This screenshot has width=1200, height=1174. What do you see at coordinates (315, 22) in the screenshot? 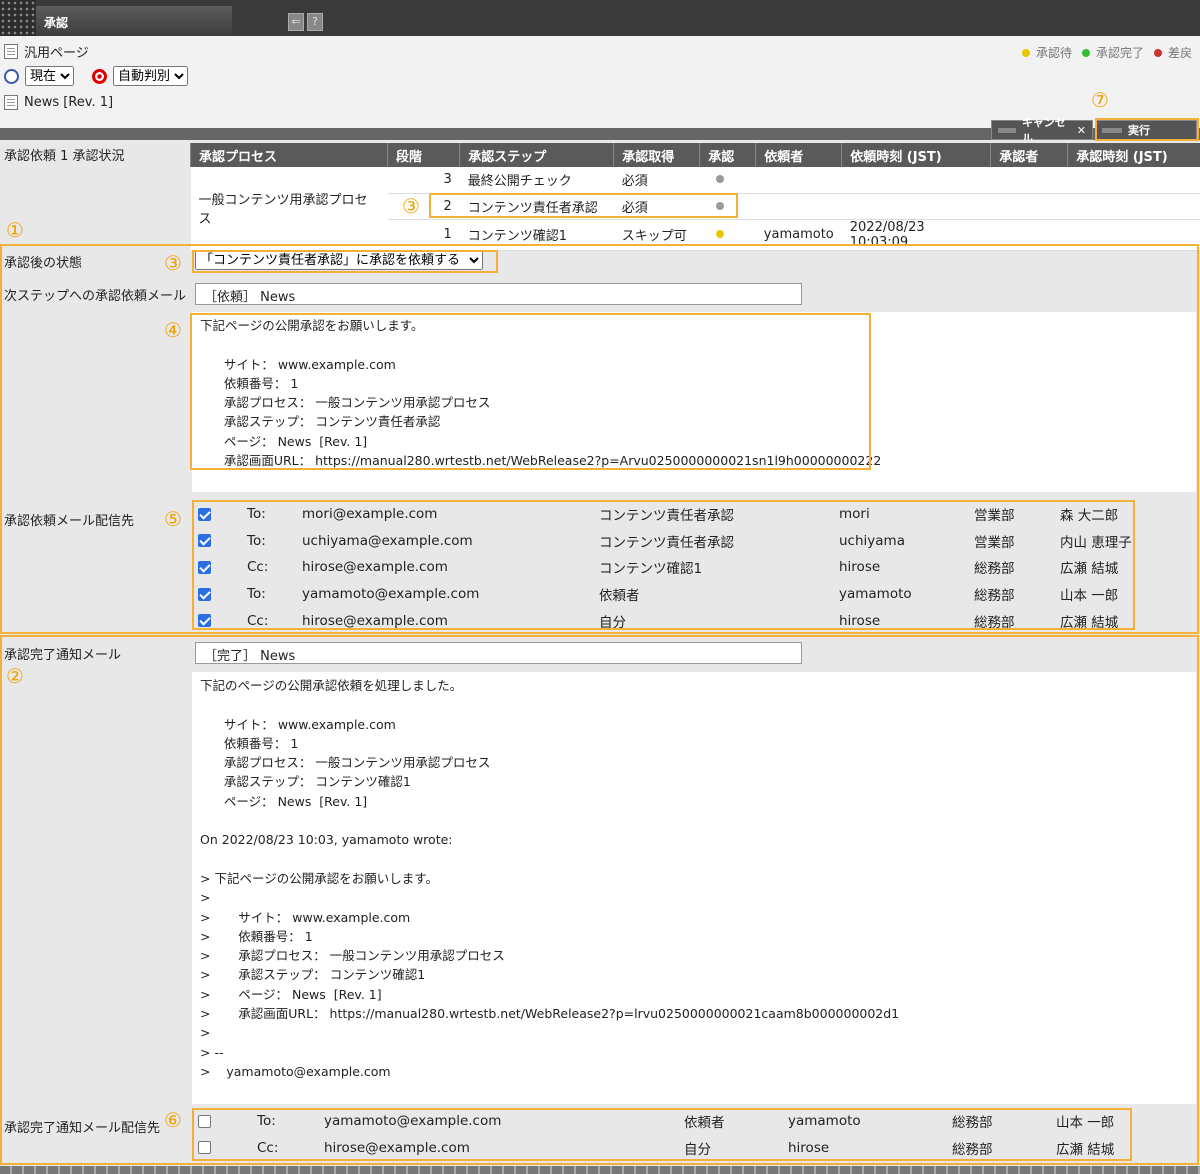
I see `help-icon: ?` at bounding box center [315, 22].